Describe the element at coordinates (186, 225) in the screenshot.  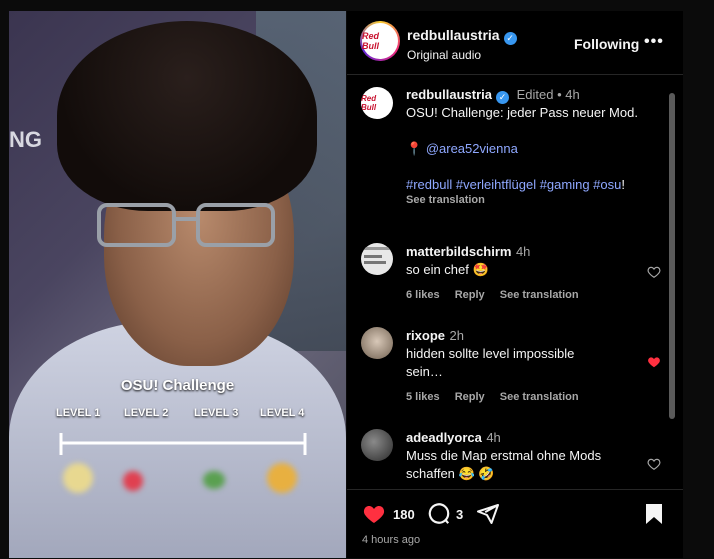
I see `glasses-graphic` at that location.